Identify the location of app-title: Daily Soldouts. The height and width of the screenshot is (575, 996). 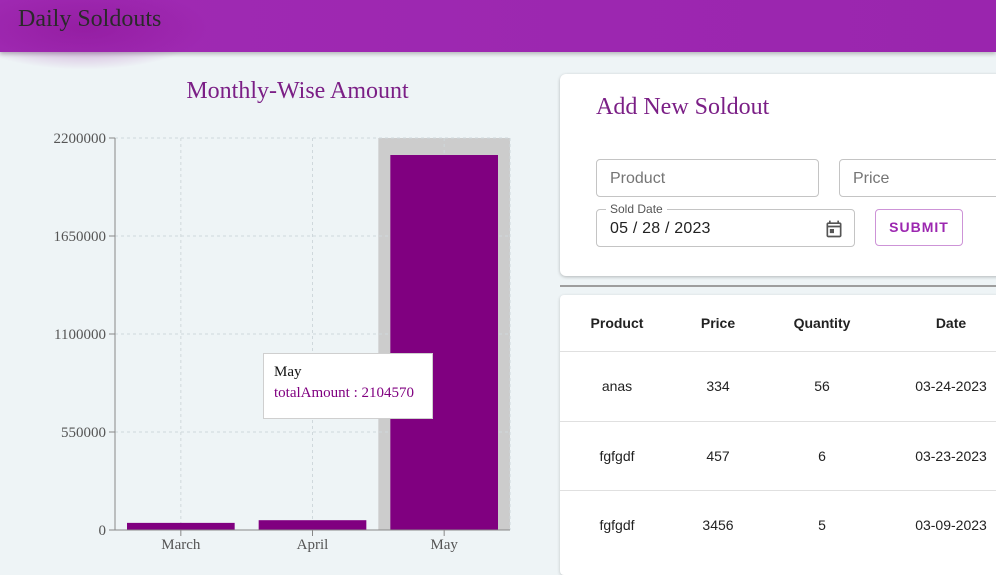
(90, 19).